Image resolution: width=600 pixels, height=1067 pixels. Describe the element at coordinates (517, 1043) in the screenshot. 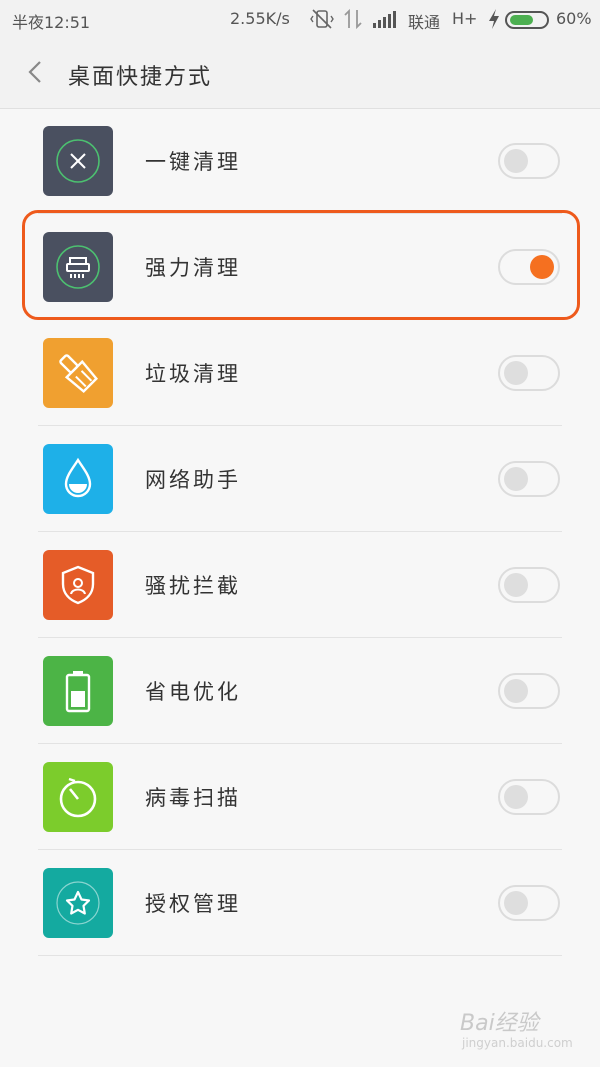

I see `watermark-url: jingyan.baidu.com` at that location.